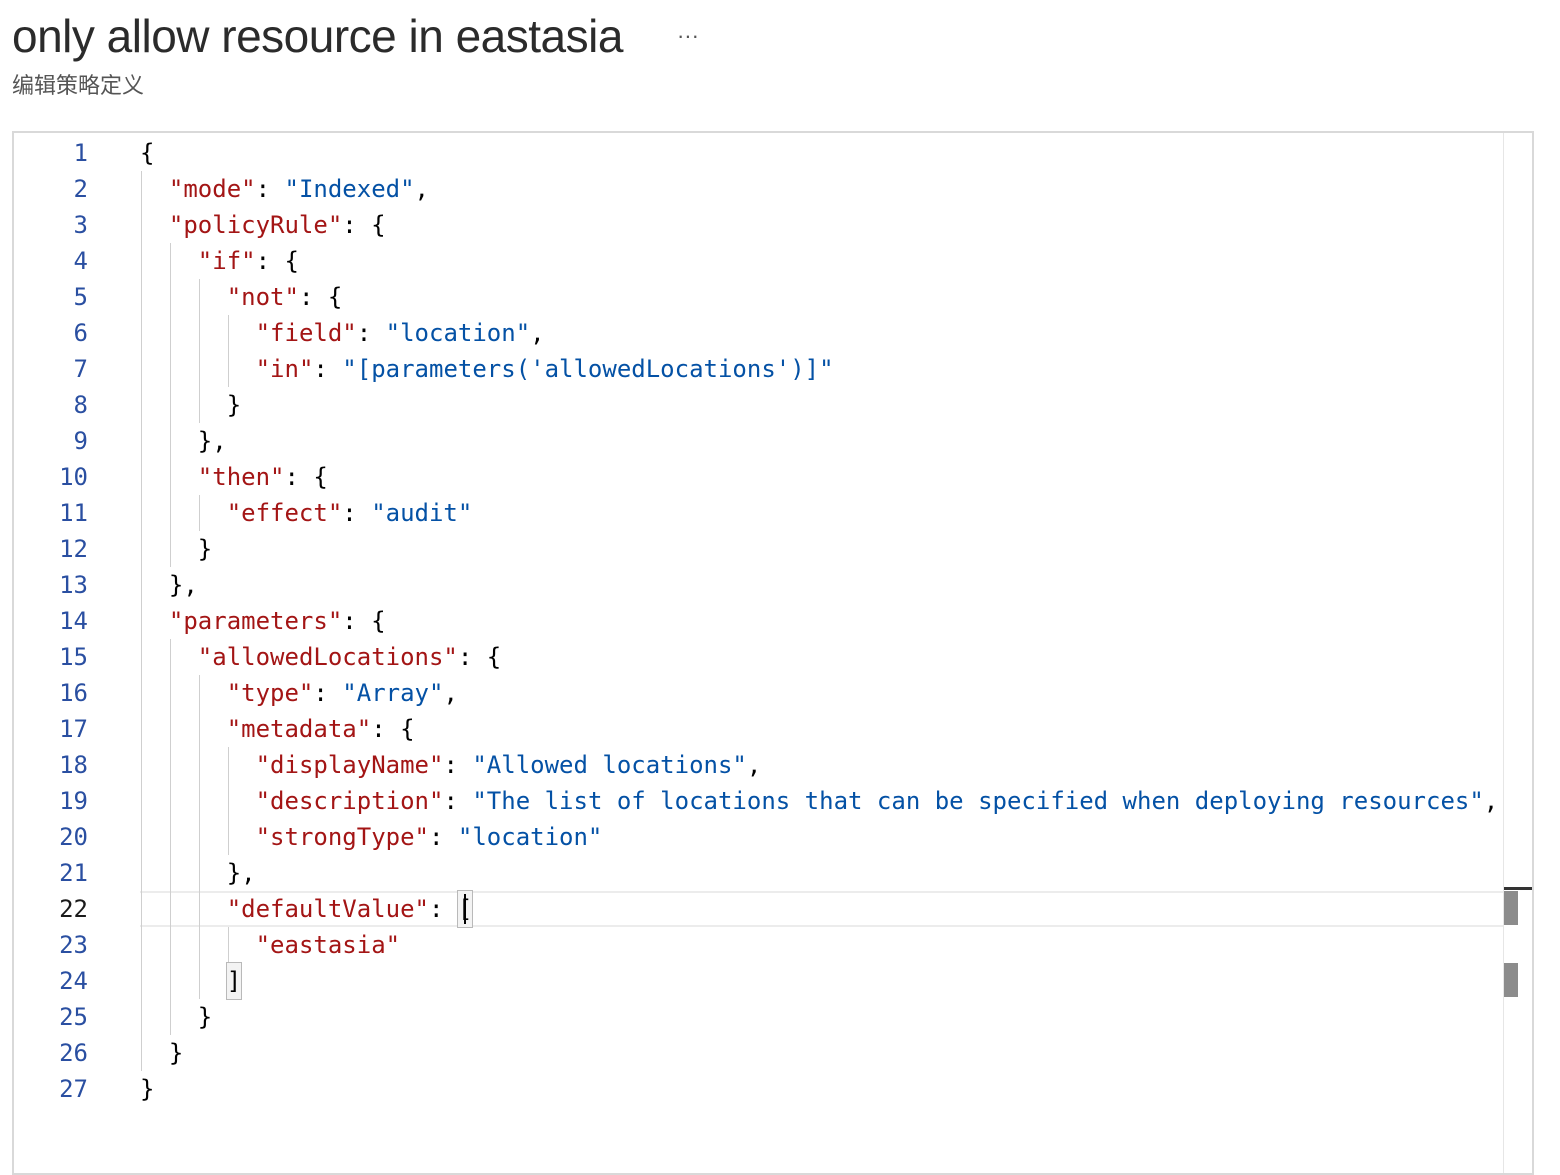 This screenshot has height=1175, width=1560. Describe the element at coordinates (73, 477) in the screenshot. I see `line-number: 10` at that location.